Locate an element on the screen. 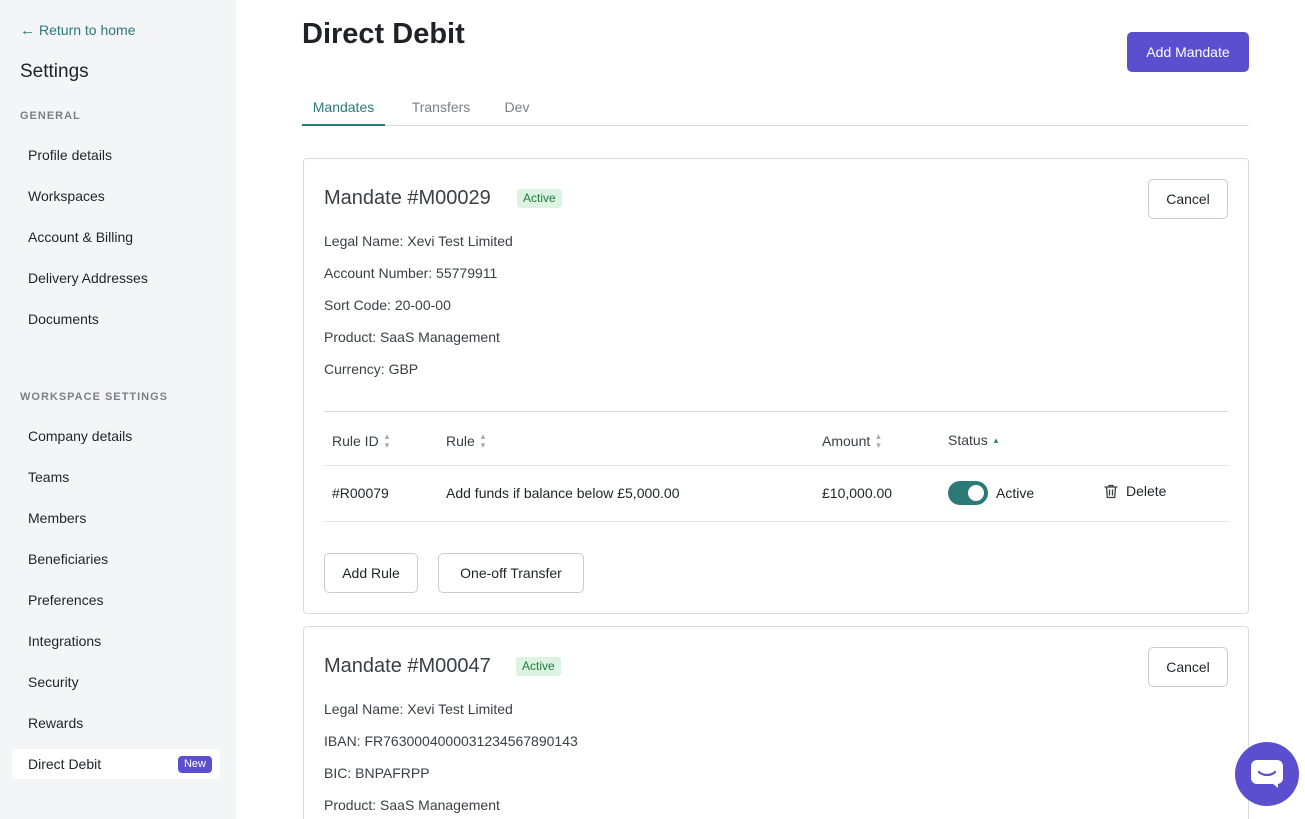  arrow-left-icon: ← is located at coordinates (27, 30).